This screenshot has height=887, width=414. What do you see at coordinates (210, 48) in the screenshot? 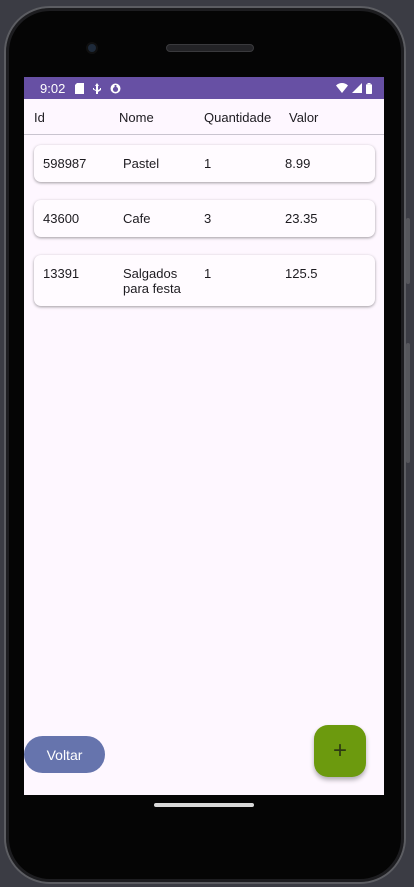
I see `earpiece-speaker` at bounding box center [210, 48].